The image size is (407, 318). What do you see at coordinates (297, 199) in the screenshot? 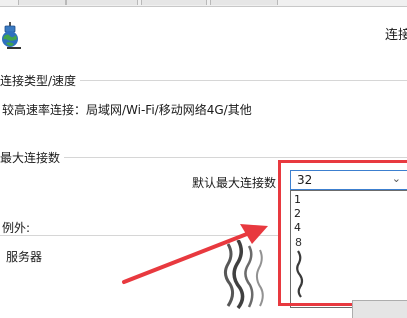
I see `option-item: 1` at bounding box center [297, 199].